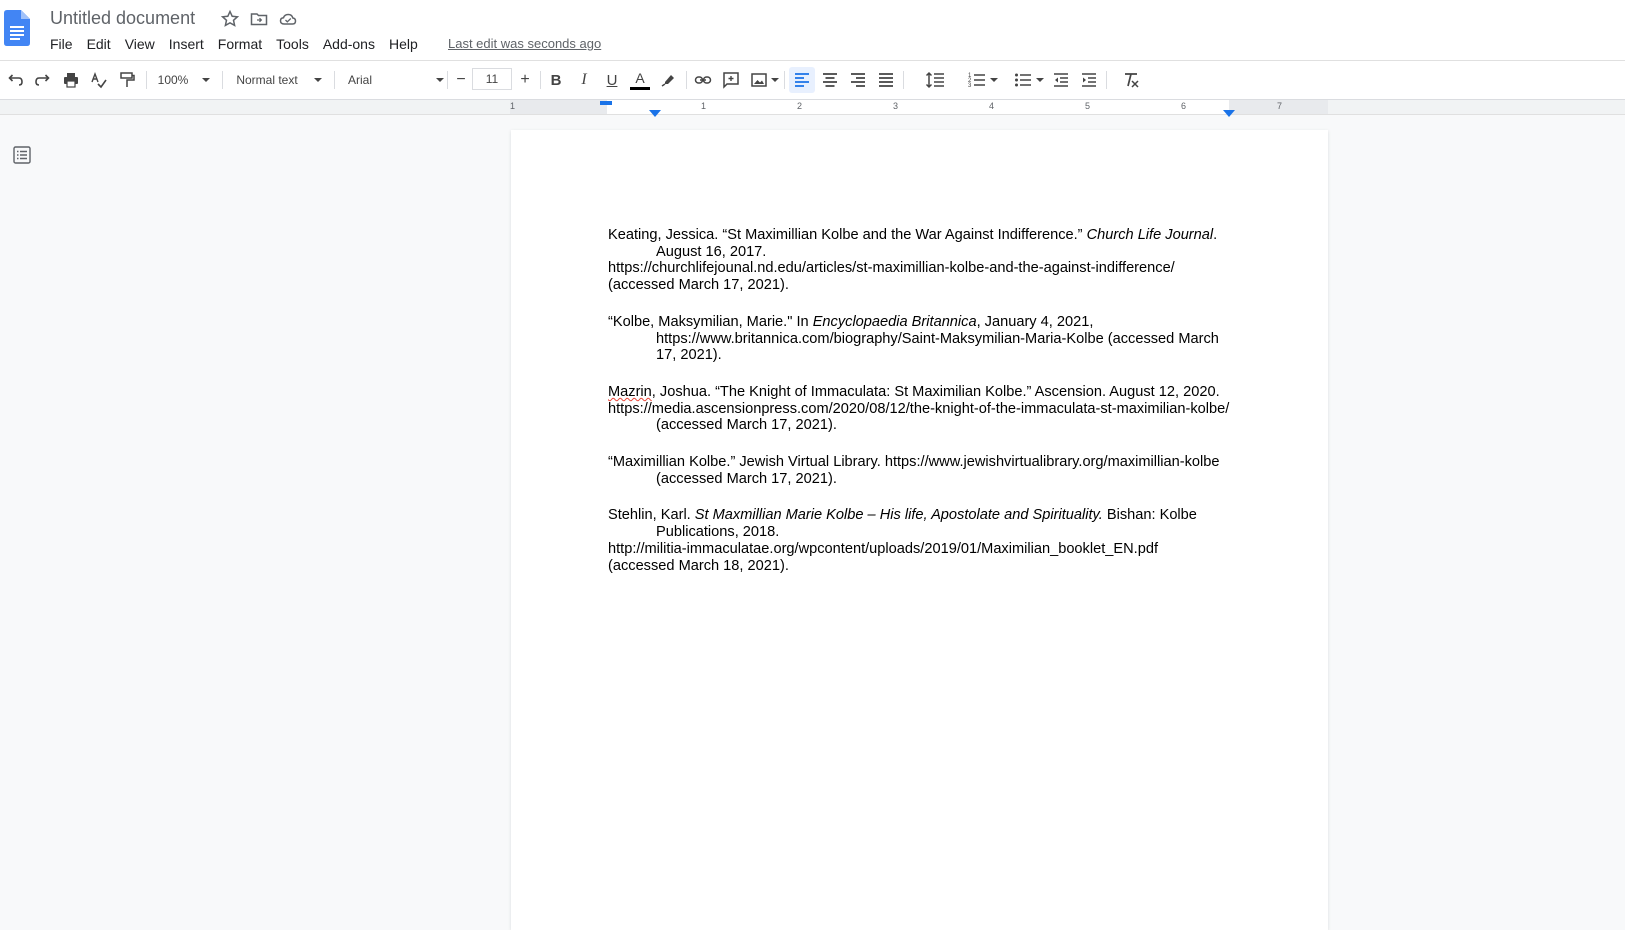 This screenshot has width=1625, height=930. Describe the element at coordinates (122, 18) in the screenshot. I see `document-title: Untitled document` at that location.